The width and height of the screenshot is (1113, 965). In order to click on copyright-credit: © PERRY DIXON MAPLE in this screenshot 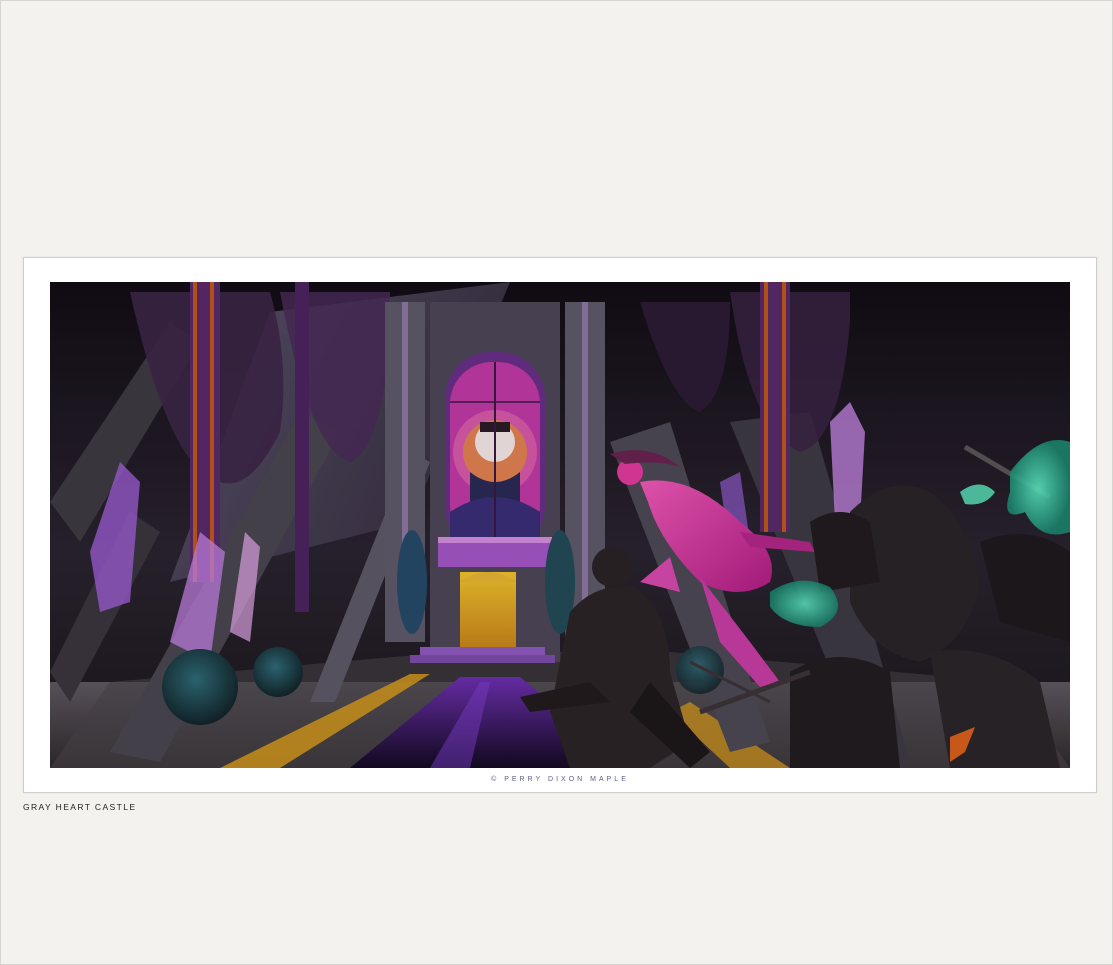, I will do `click(560, 779)`.